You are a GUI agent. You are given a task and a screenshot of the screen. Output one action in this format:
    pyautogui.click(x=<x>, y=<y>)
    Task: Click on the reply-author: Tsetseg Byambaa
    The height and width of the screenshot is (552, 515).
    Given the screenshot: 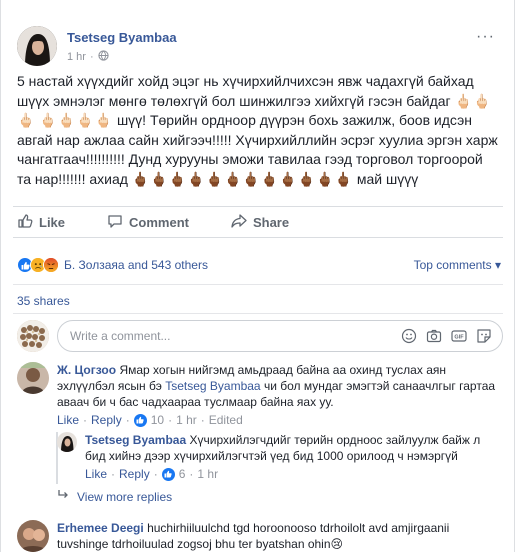 What is the action you would take?
    pyautogui.click(x=135, y=440)
    